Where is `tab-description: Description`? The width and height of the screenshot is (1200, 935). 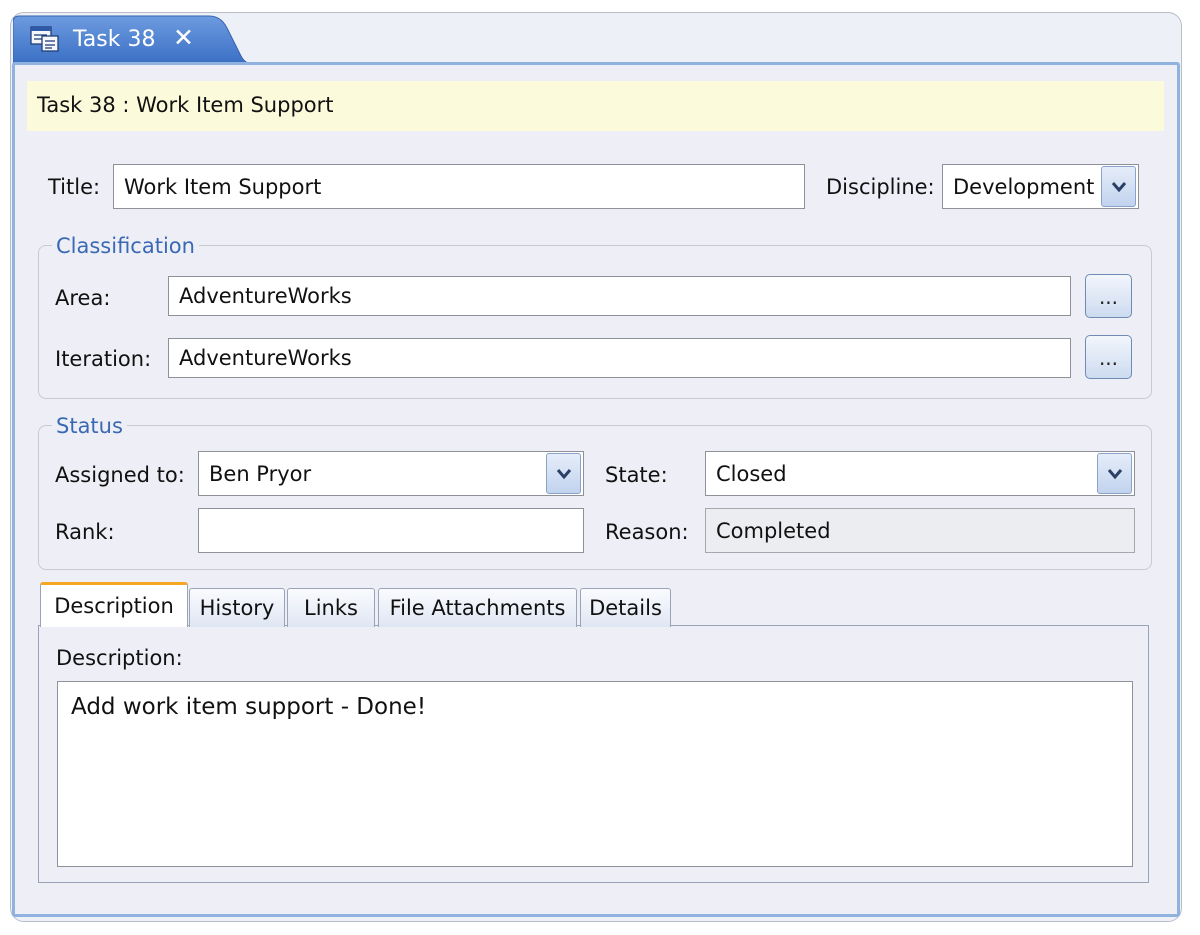
tab-description: Description is located at coordinates (114, 604).